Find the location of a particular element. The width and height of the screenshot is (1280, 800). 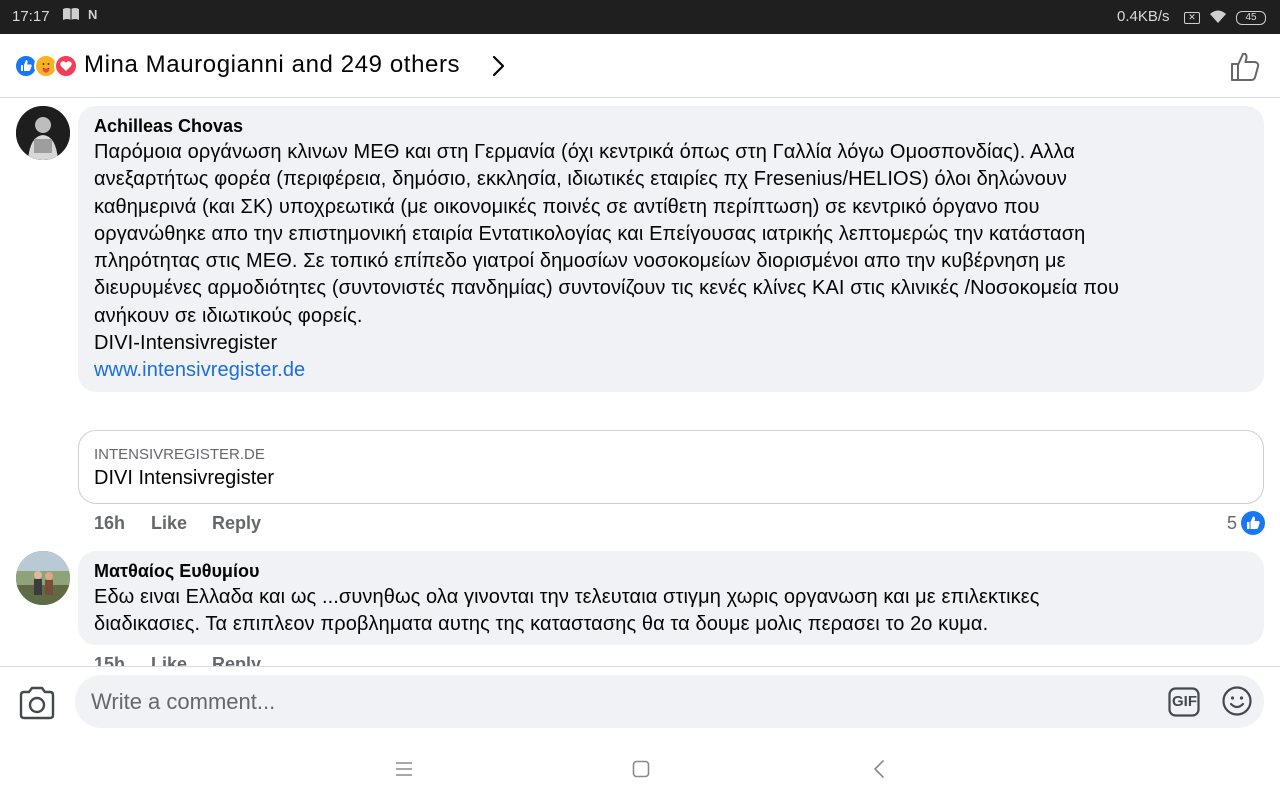

comment-time: 15h is located at coordinates (110, 660).